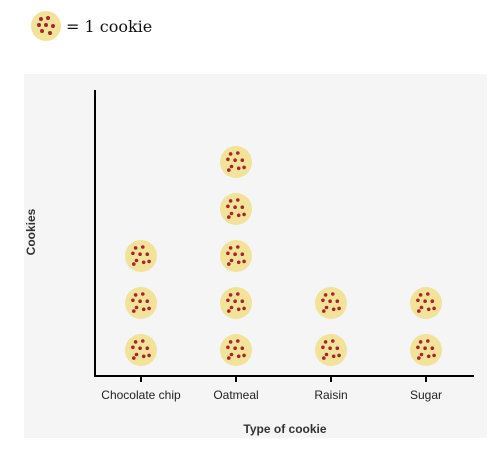  I want to click on x-tick-label: Chocolate chip, so click(141, 395).